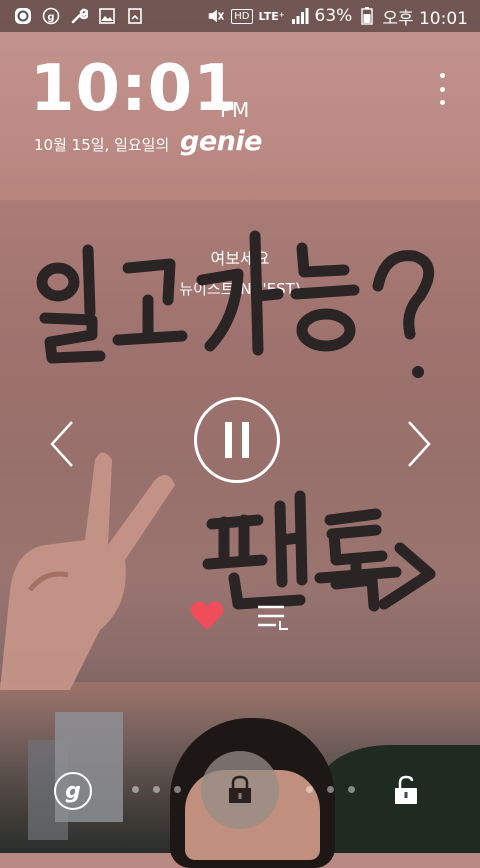 The height and width of the screenshot is (868, 480). What do you see at coordinates (273, 617) in the screenshot?
I see `playlist-icon` at bounding box center [273, 617].